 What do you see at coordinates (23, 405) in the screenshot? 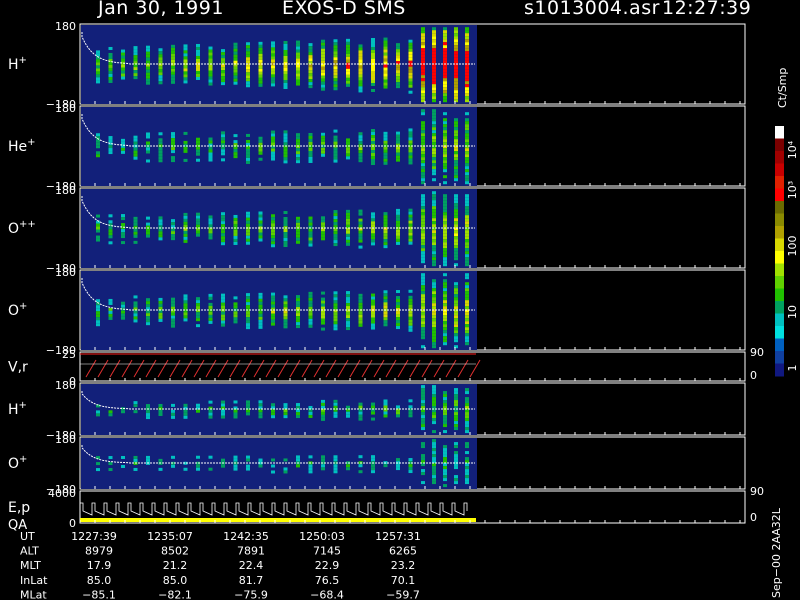
I see `panel-label-charge: +` at bounding box center [23, 405].